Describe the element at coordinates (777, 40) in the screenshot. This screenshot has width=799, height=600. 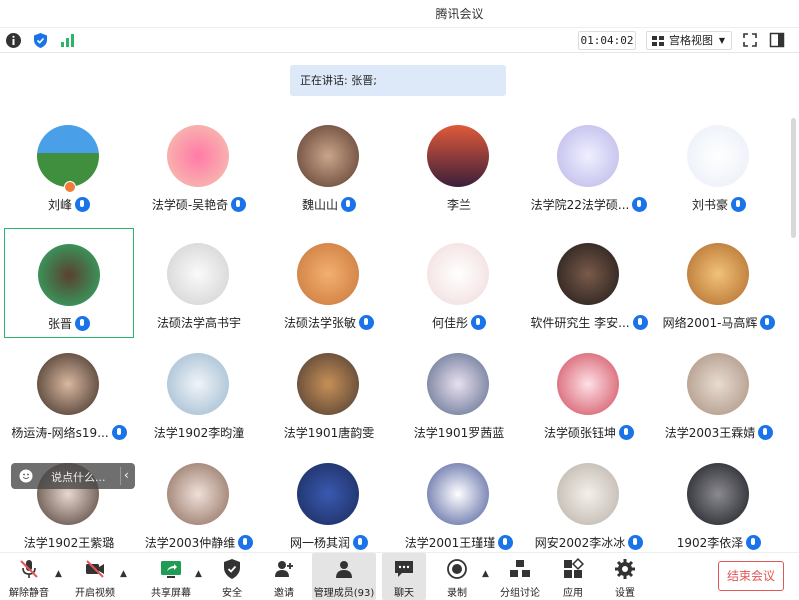
I see `sidebar-toggle-icon` at that location.